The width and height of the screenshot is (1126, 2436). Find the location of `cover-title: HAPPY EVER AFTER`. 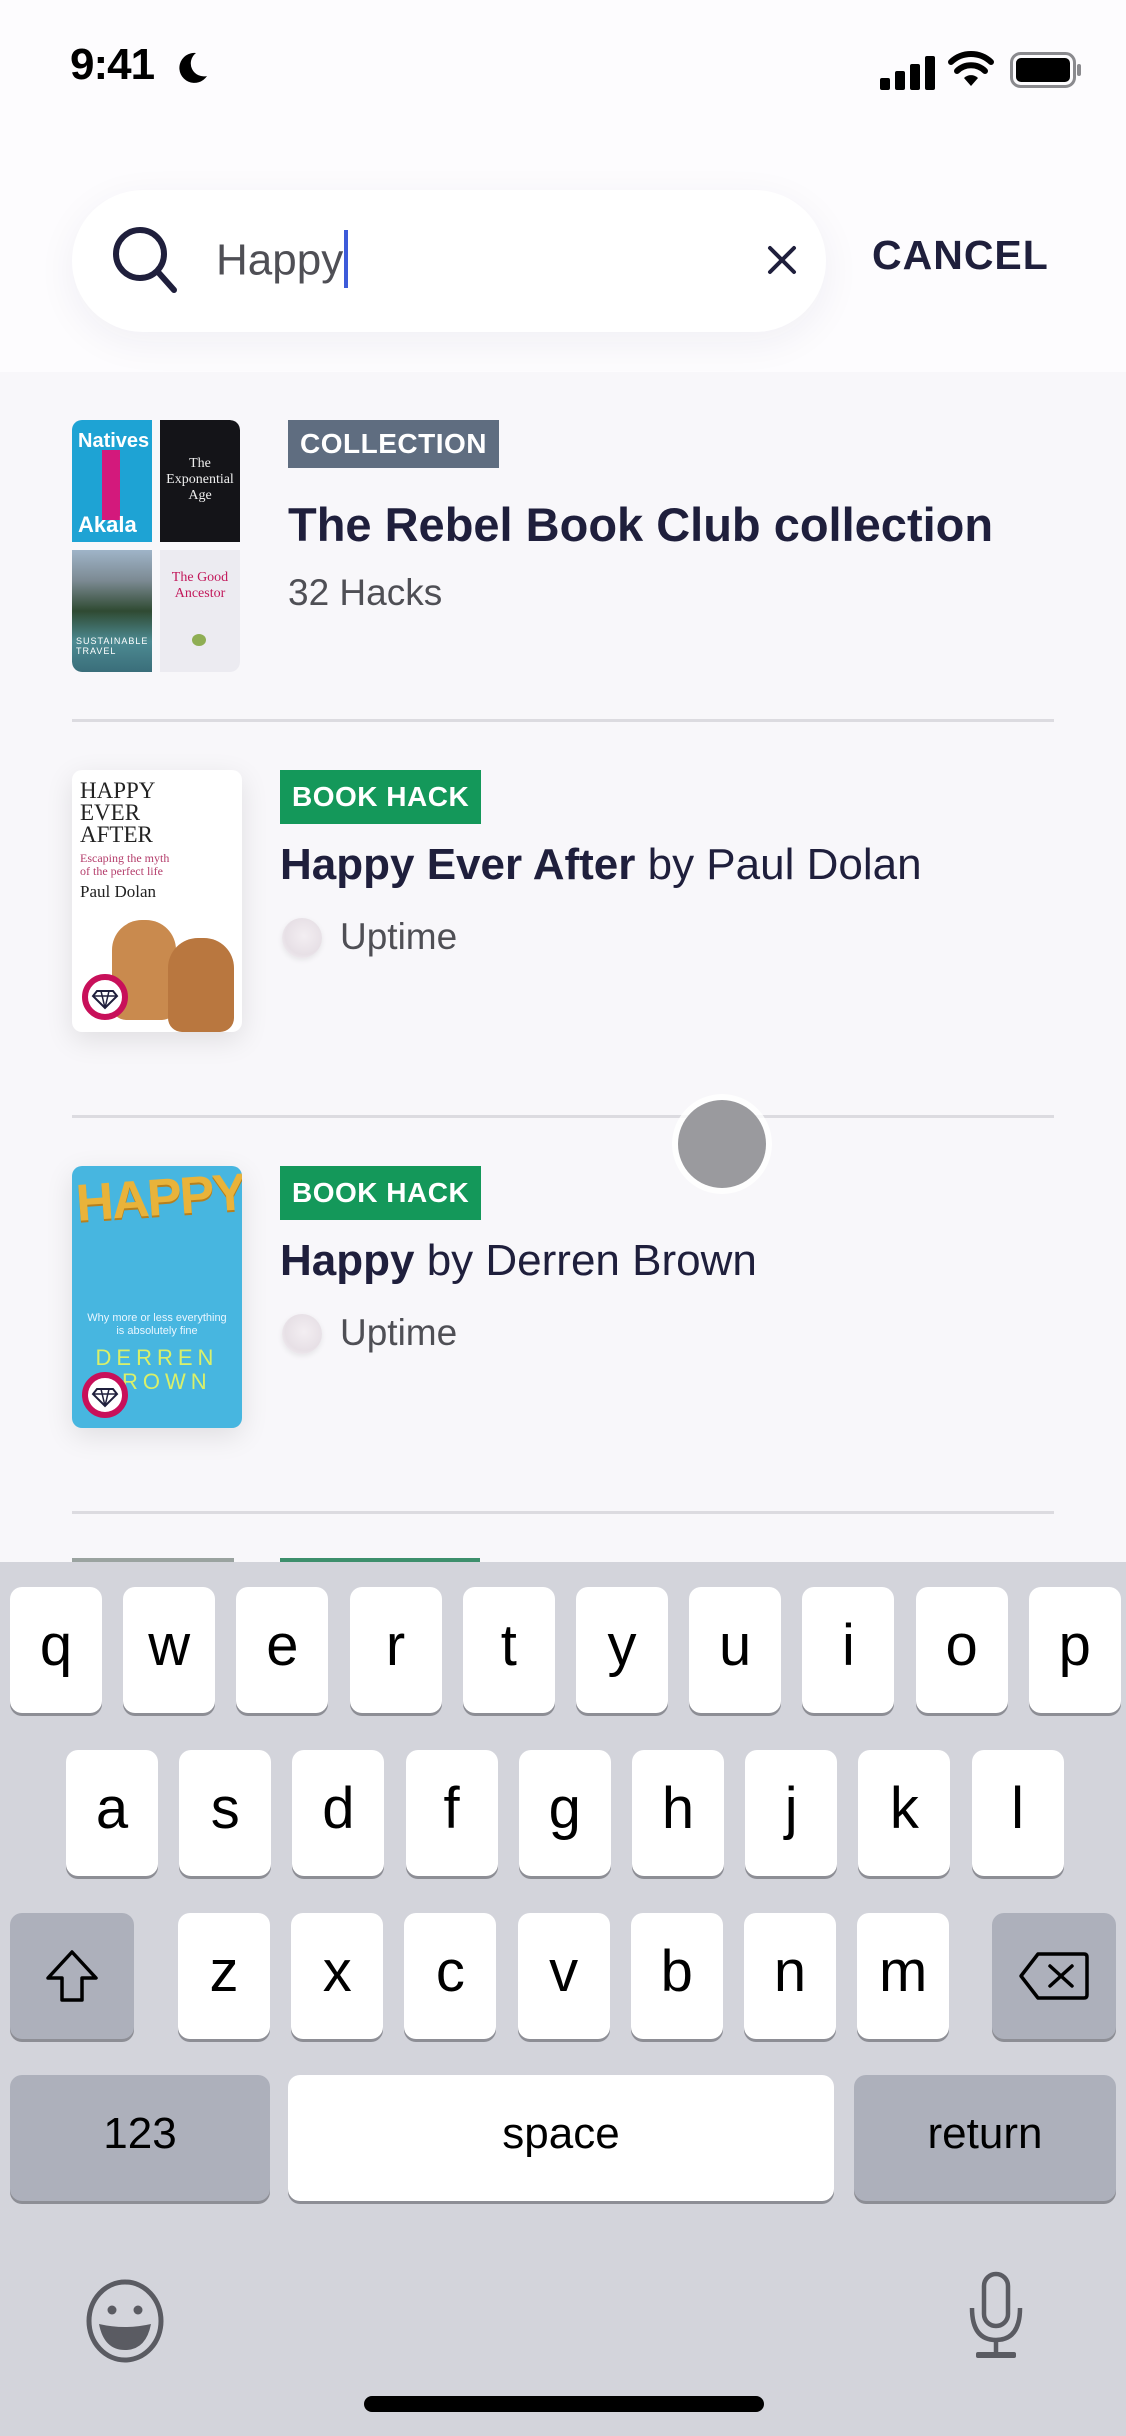

cover-title: HAPPY EVER AFTER is located at coordinates (118, 812).